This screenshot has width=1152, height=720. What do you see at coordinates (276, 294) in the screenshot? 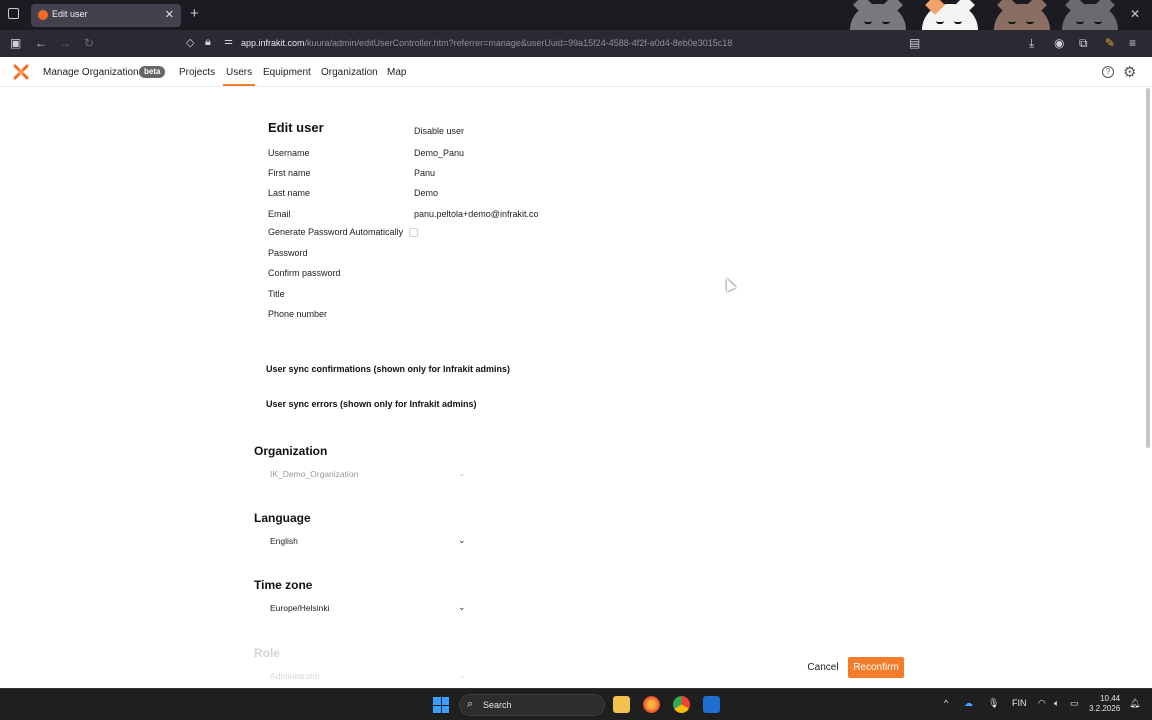
I see `title-label: Title` at bounding box center [276, 294].